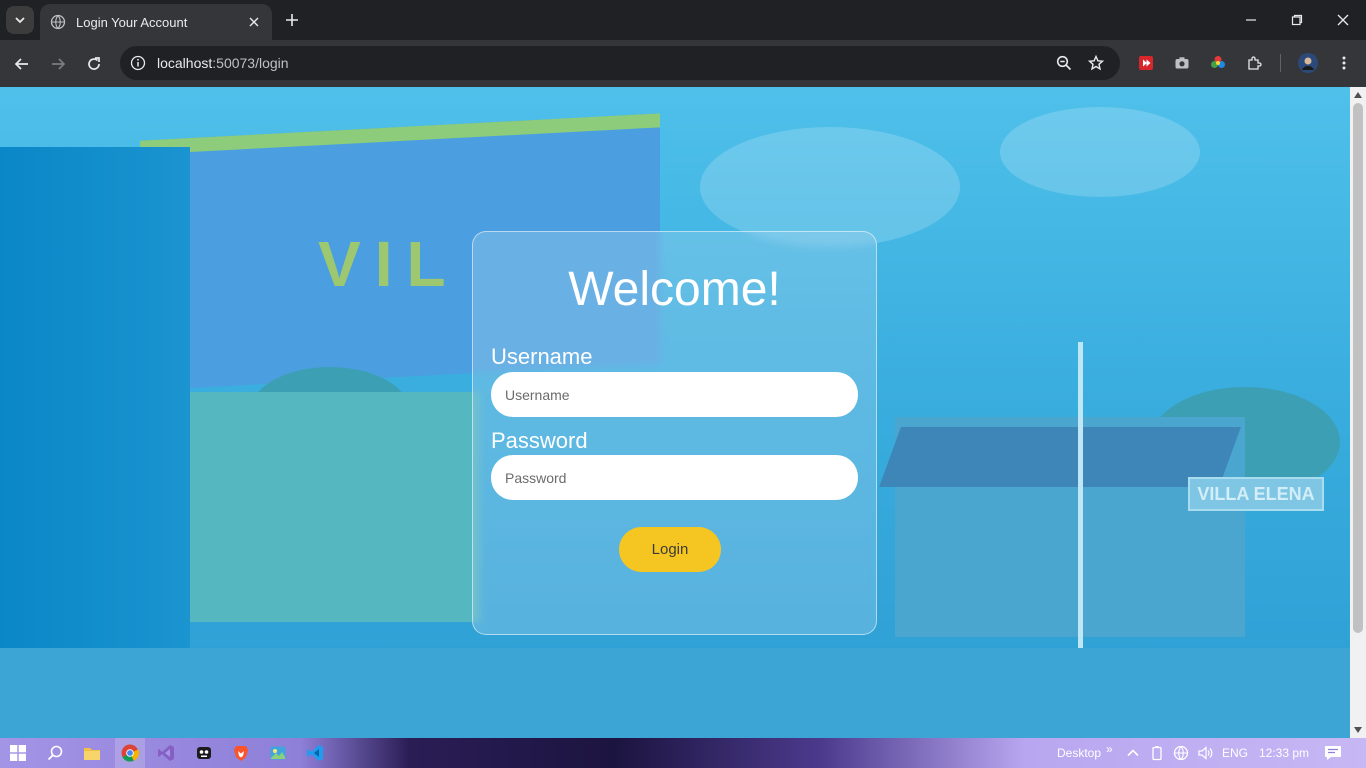  I want to click on desktop-toolbar-more: », so click(1109, 749).